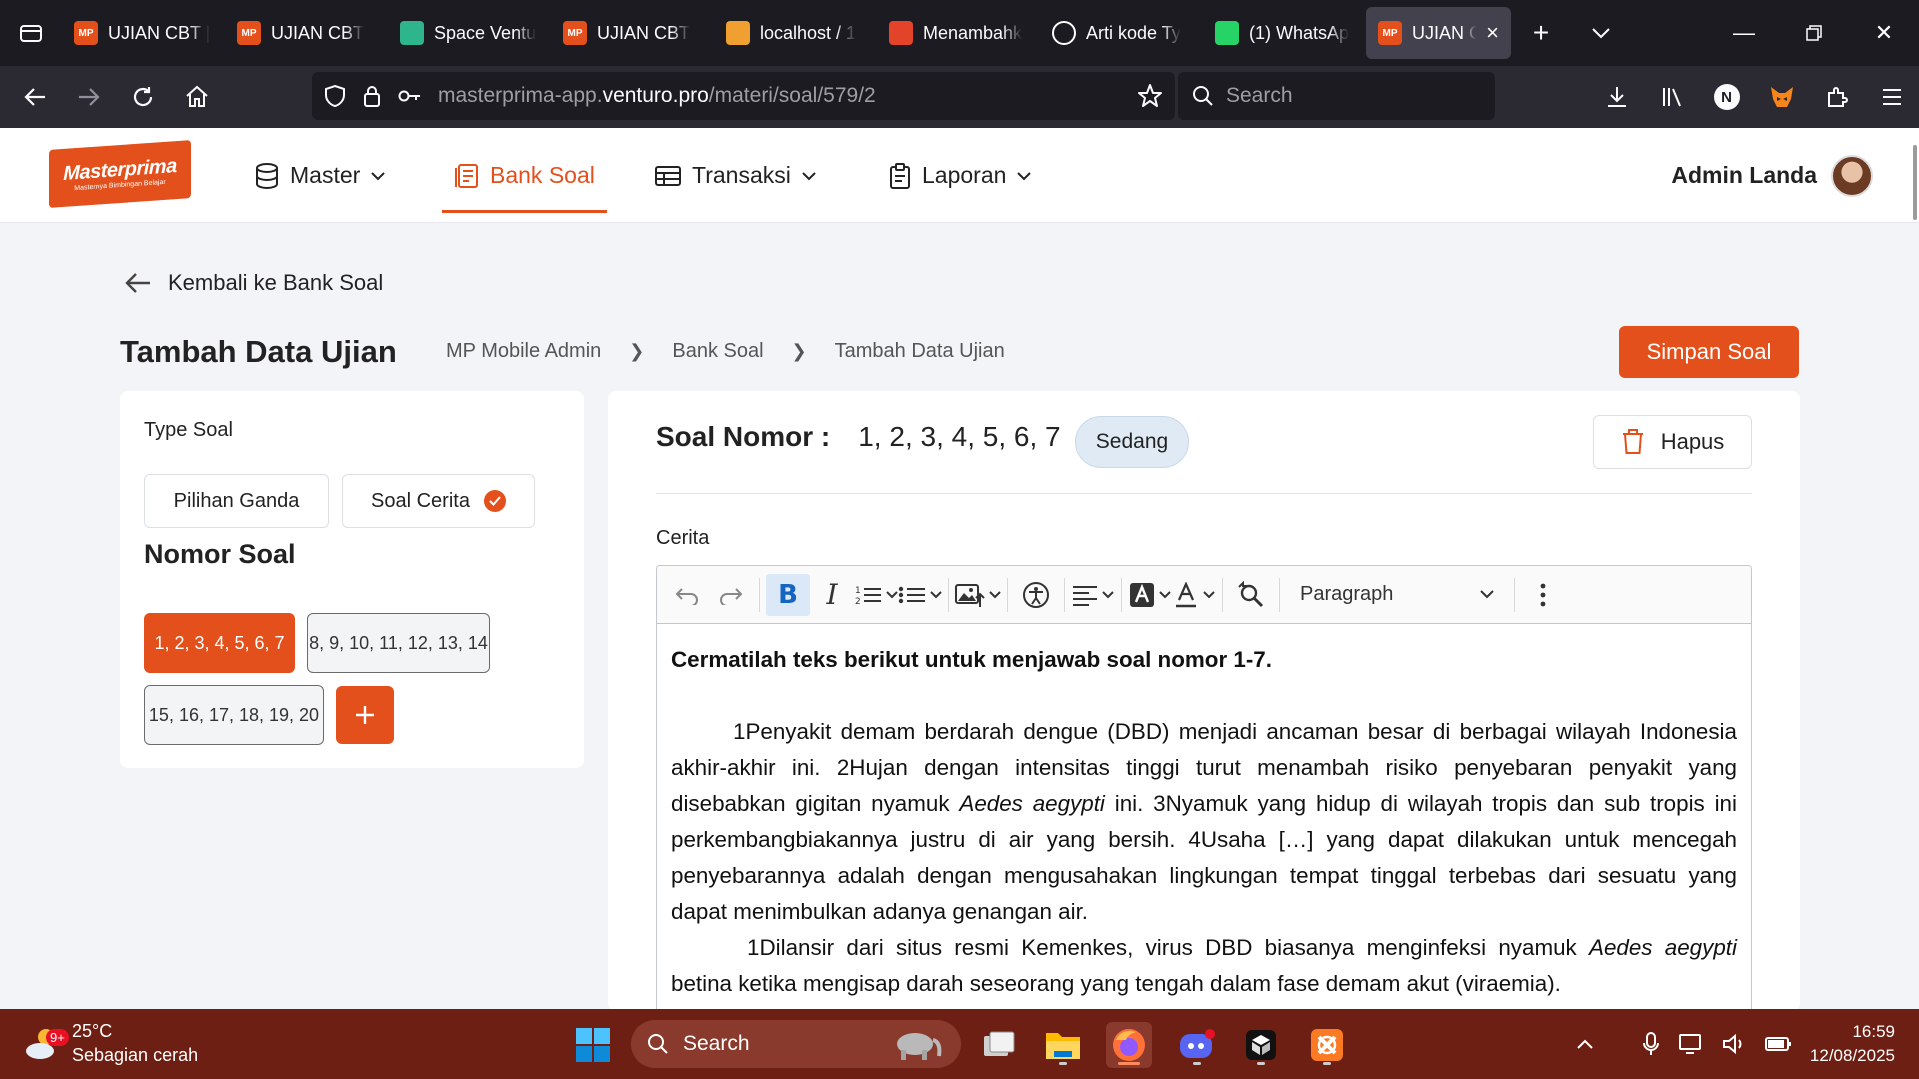  What do you see at coordinates (410, 96) in the screenshot?
I see `key-icon` at bounding box center [410, 96].